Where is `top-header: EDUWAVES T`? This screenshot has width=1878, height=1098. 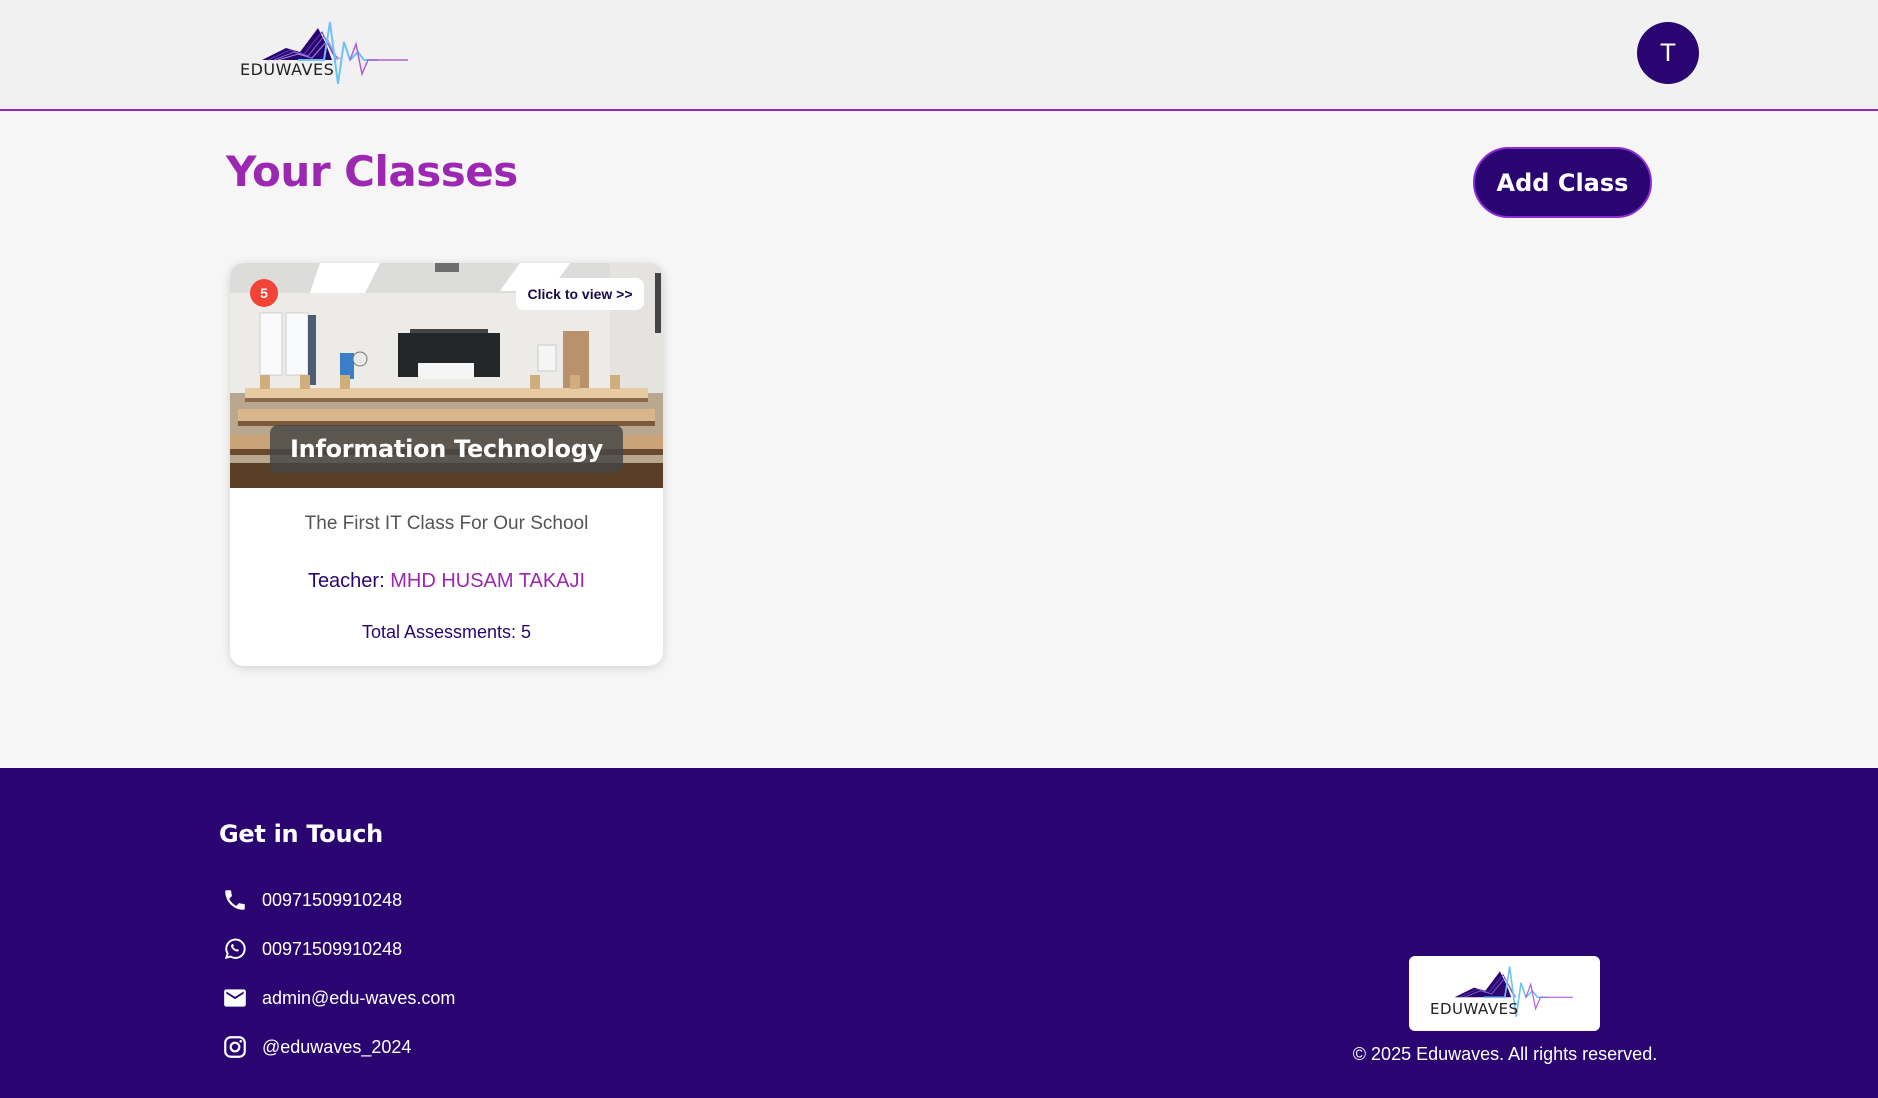 top-header: EDUWAVES T is located at coordinates (939, 55).